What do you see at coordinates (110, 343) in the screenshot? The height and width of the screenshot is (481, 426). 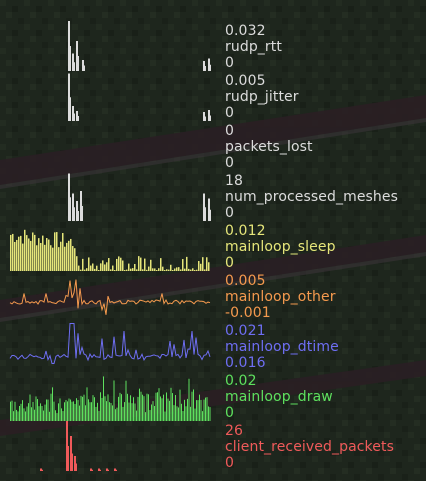 I see `graph-line` at bounding box center [110, 343].